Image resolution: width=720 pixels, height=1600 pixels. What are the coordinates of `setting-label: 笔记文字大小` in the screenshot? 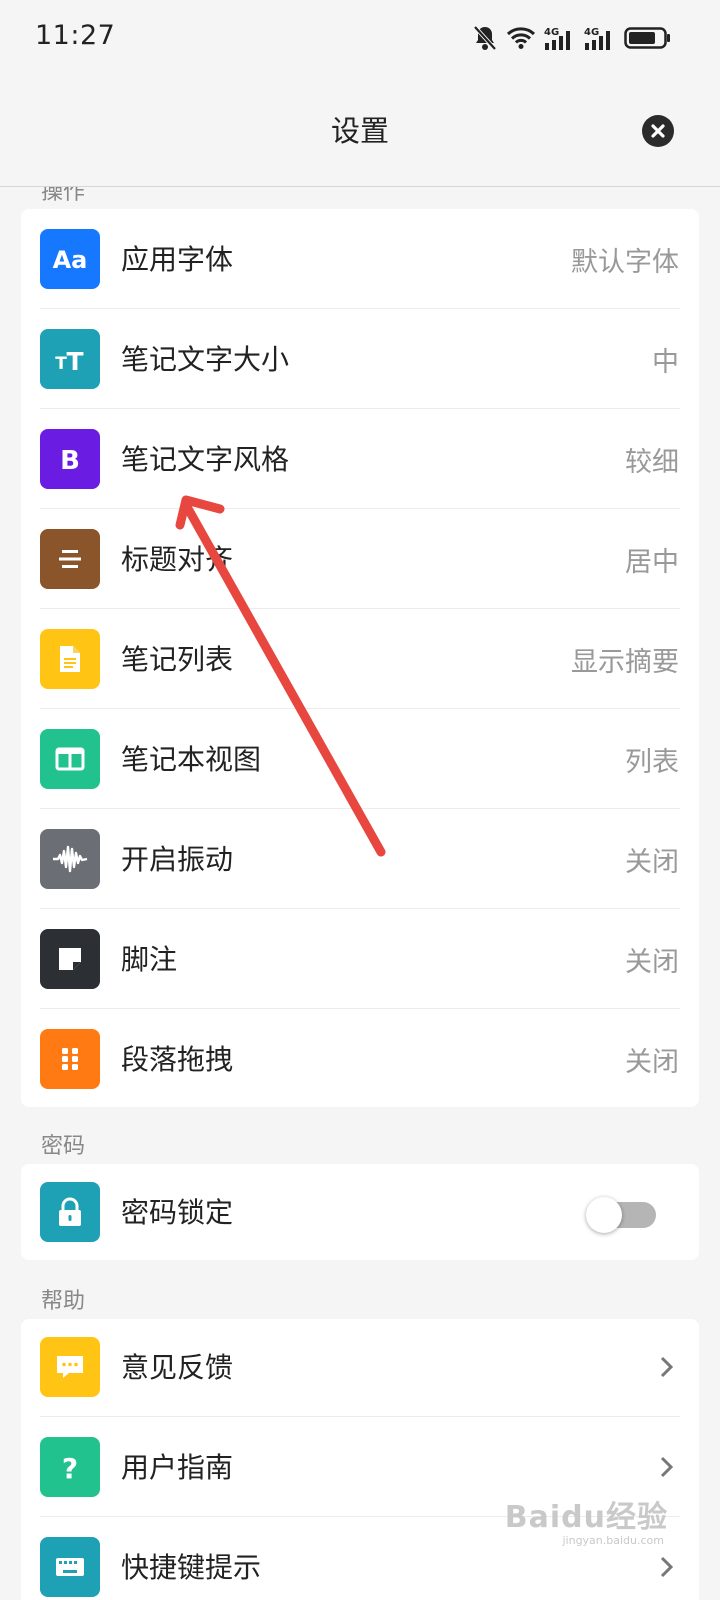 It's located at (205, 359).